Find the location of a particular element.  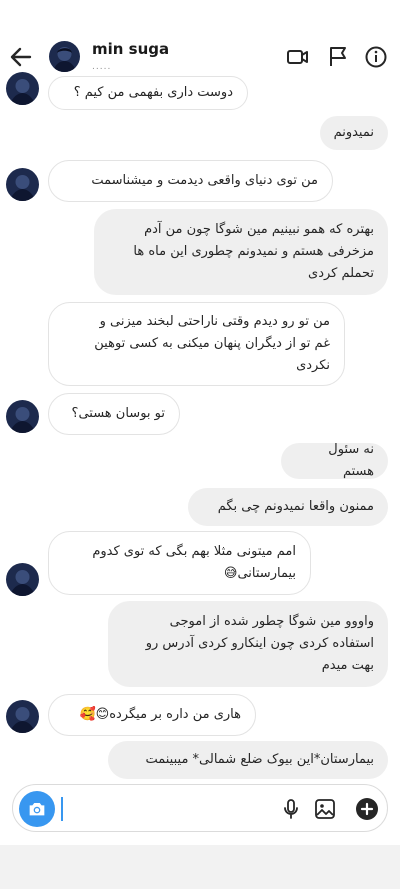

gallery-icon is located at coordinates (325, 809).